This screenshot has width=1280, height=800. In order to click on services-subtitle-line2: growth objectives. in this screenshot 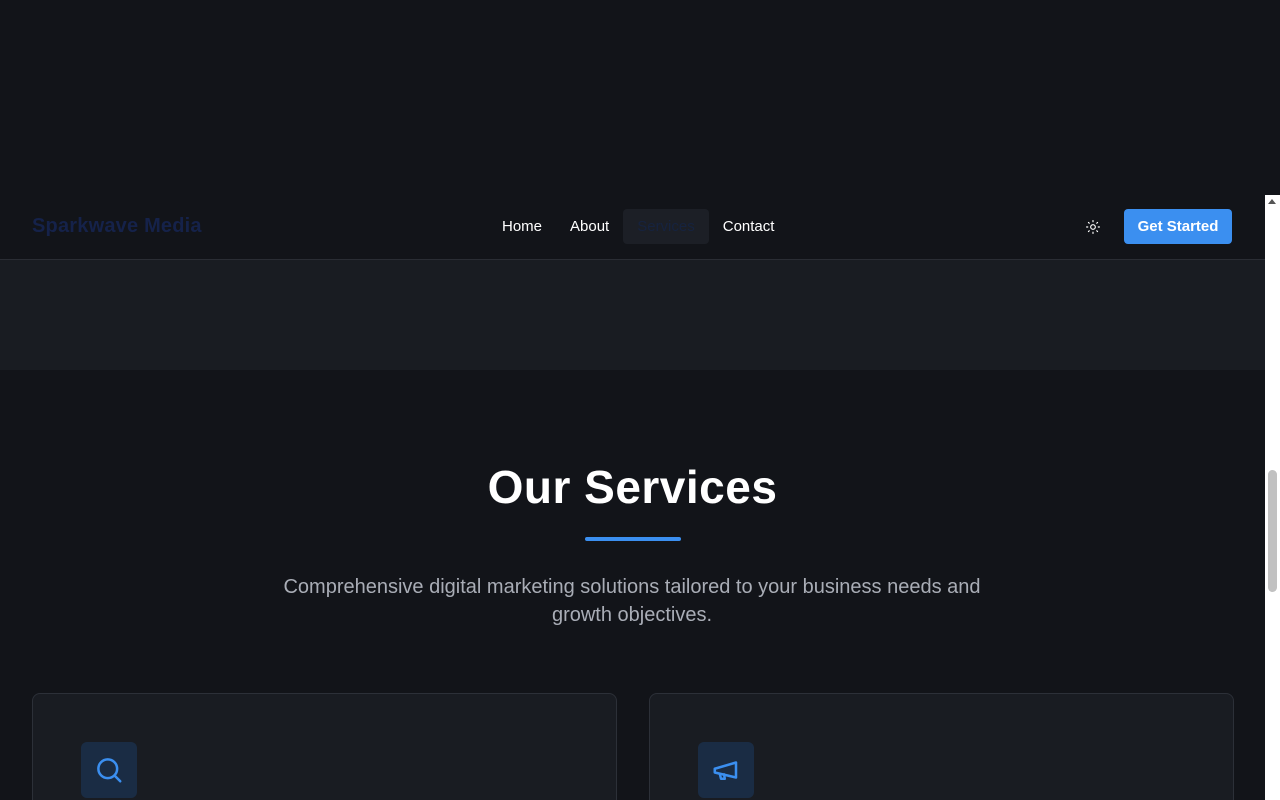, I will do `click(632, 615)`.